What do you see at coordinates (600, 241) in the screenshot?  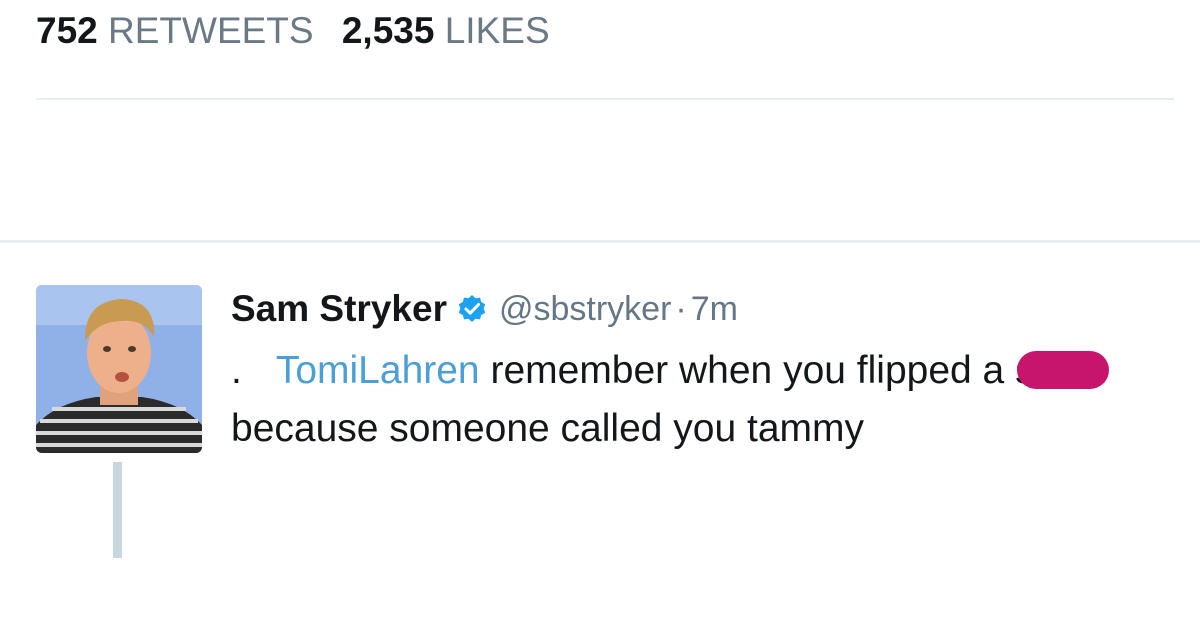 I see `tweet-divider` at bounding box center [600, 241].